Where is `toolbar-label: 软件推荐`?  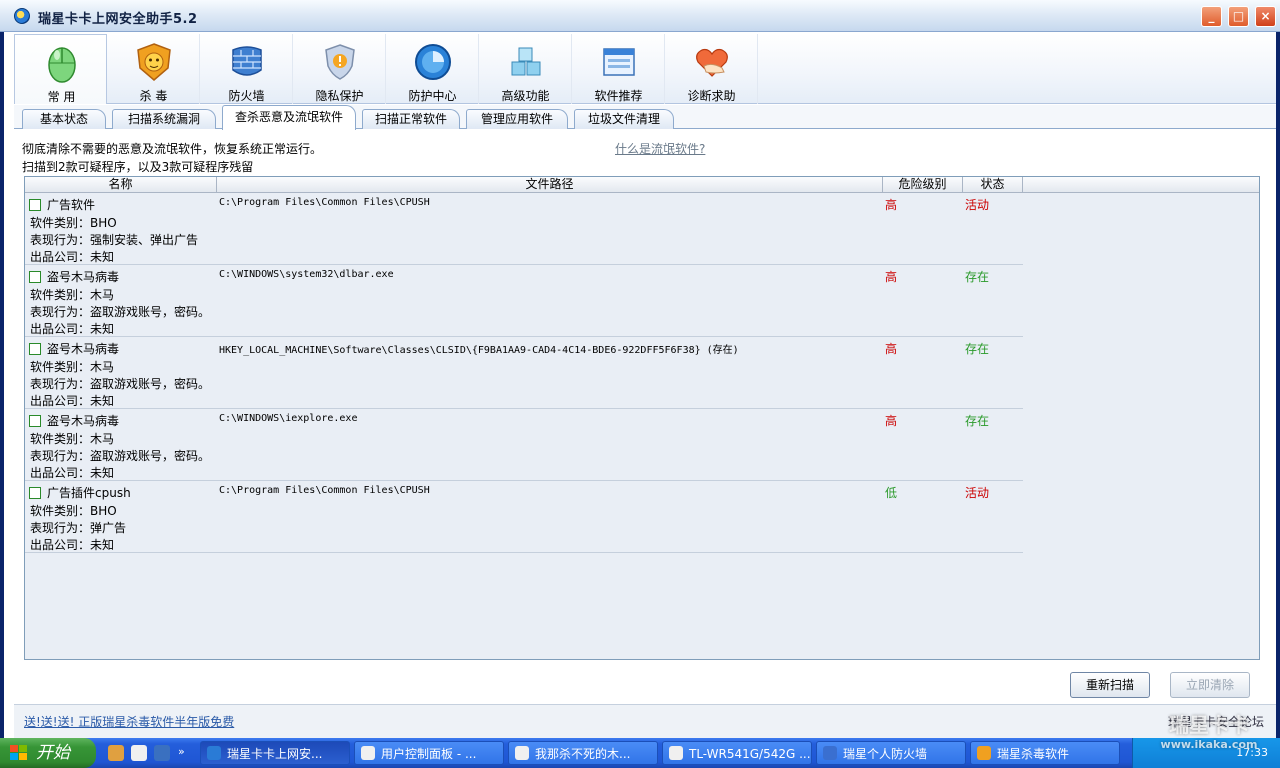 toolbar-label: 软件推荐 is located at coordinates (618, 96).